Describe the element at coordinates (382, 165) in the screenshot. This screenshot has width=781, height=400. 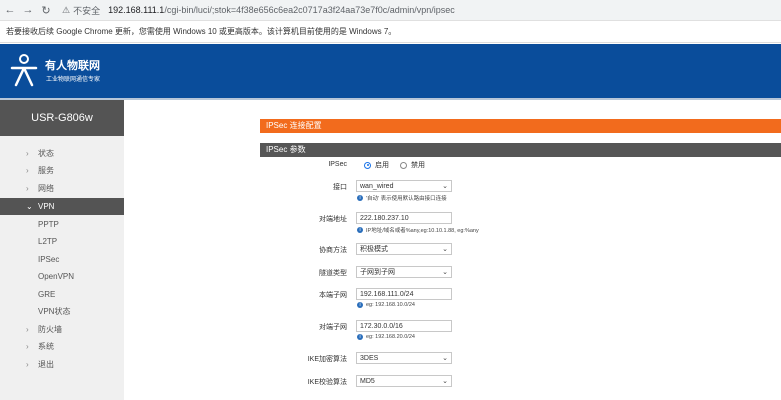
I see `ipsec-enable-label: 启用` at that location.